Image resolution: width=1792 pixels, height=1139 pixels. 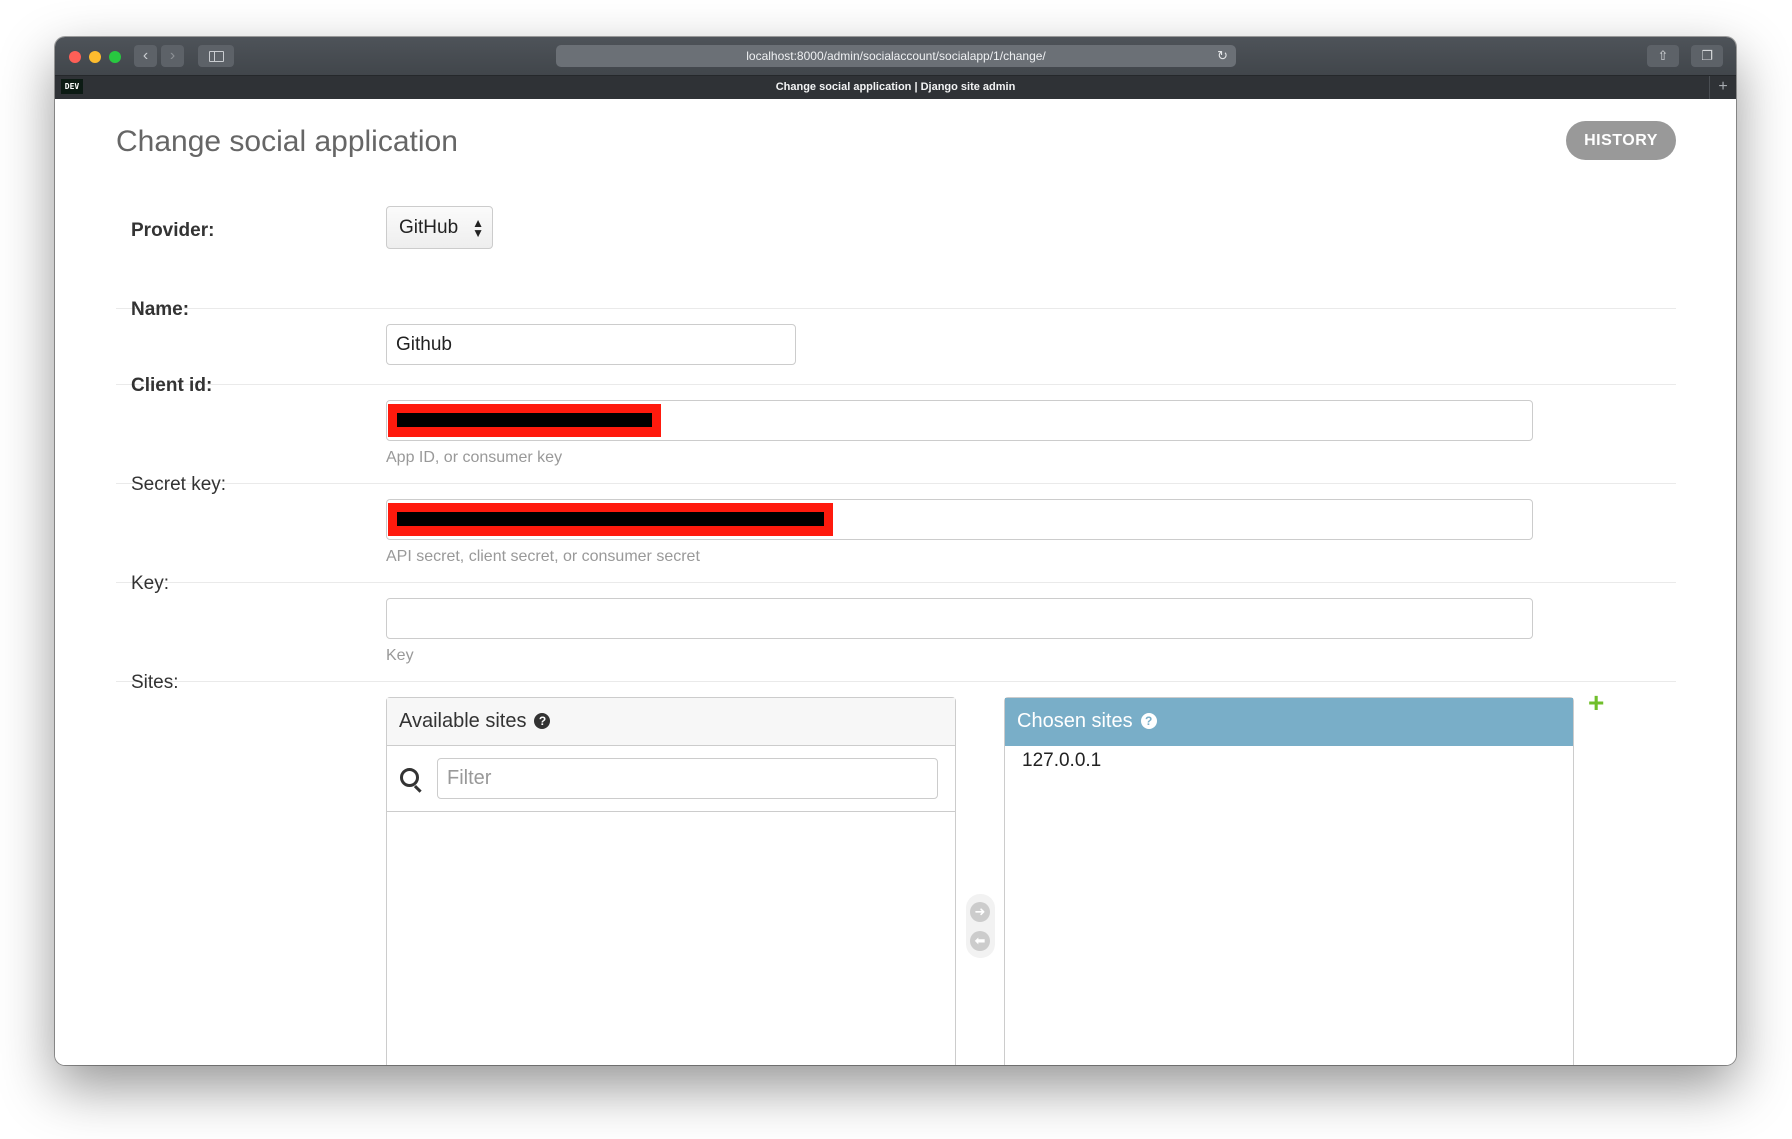 What do you see at coordinates (591, 344) in the screenshot?
I see `name-field: Github` at bounding box center [591, 344].